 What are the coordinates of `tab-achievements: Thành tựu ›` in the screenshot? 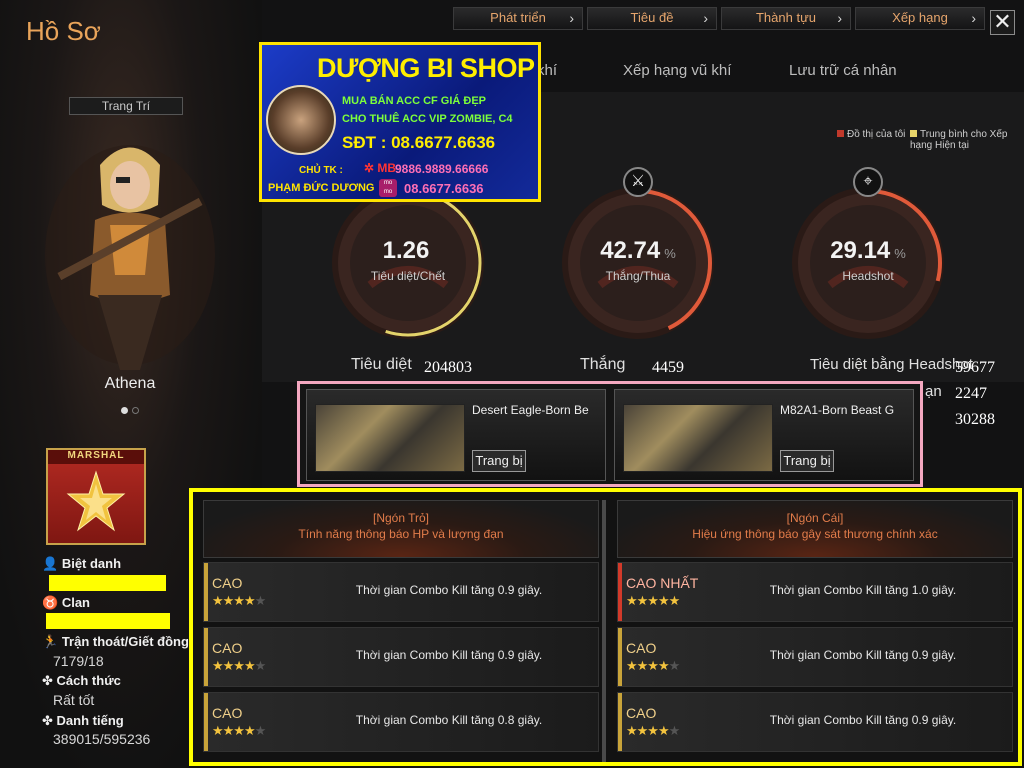 It's located at (786, 18).